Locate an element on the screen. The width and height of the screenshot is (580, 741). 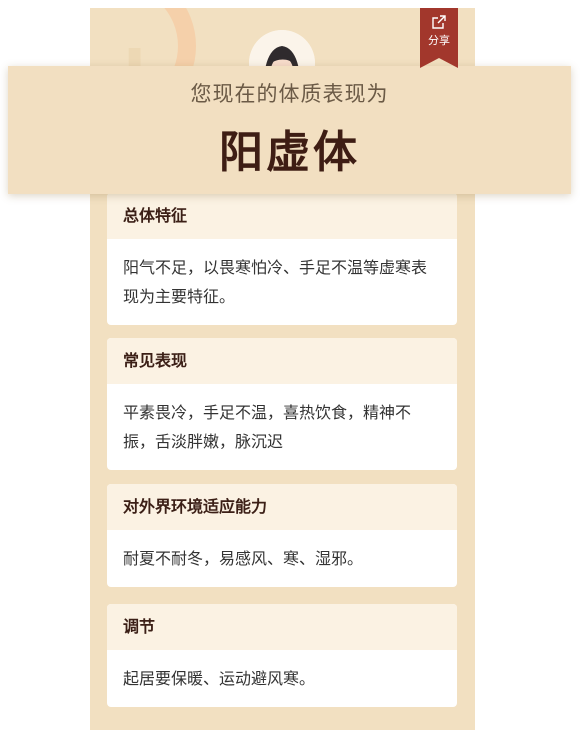
section-heading: 常见表现 is located at coordinates (282, 361).